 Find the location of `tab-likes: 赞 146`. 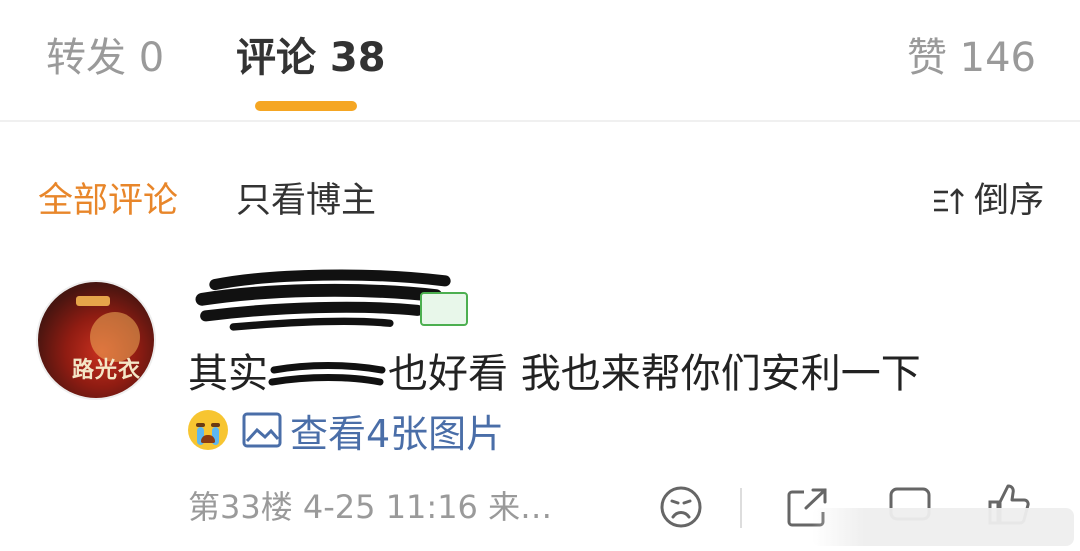

tab-likes: 赞 146 is located at coordinates (971, 58).